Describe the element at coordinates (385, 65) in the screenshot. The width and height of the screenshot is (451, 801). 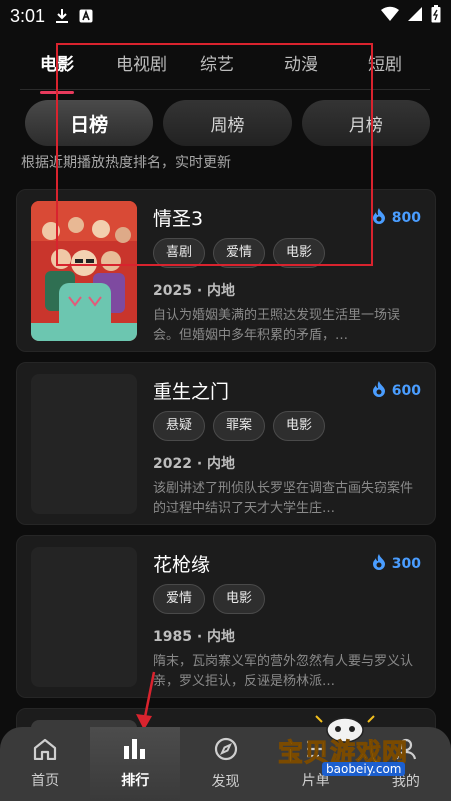
I see `tab-label: 短剧` at that location.